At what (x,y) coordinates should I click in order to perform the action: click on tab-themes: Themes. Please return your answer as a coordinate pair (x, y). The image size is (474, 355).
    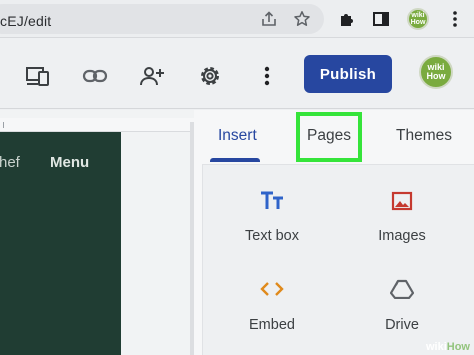
    Looking at the image, I should click on (424, 136).